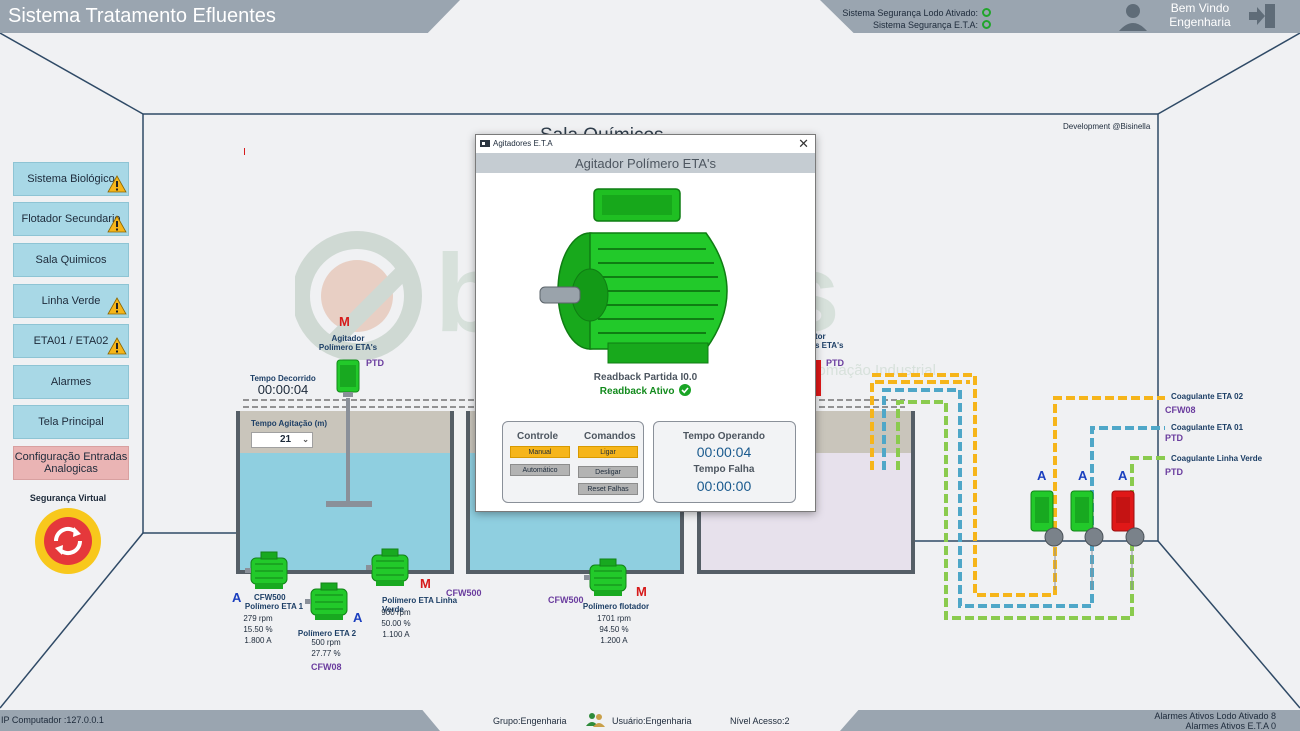  I want to click on alarms-eta: Alarmes Ativos E.T.A 0, so click(1230, 726).